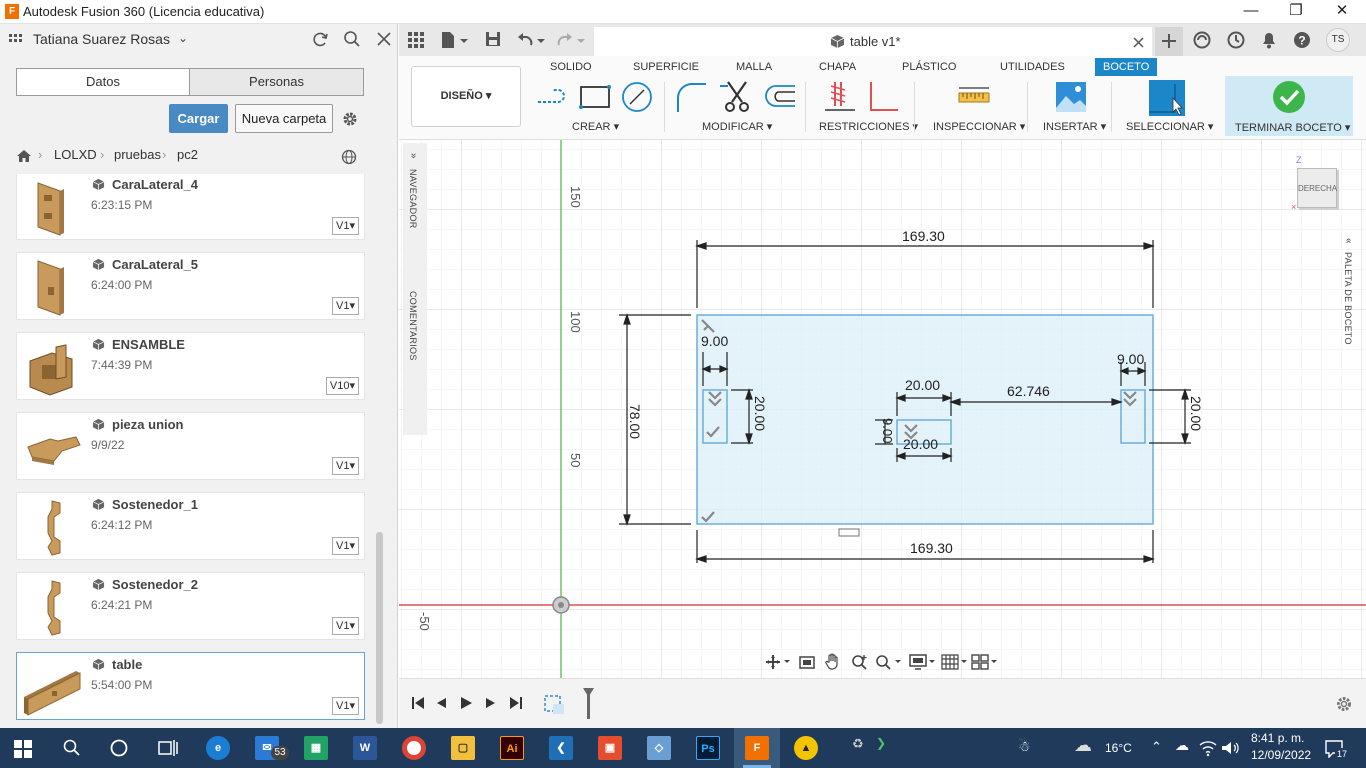 Image resolution: width=1366 pixels, height=768 pixels. I want to click on volume-icon, so click(1230, 748).